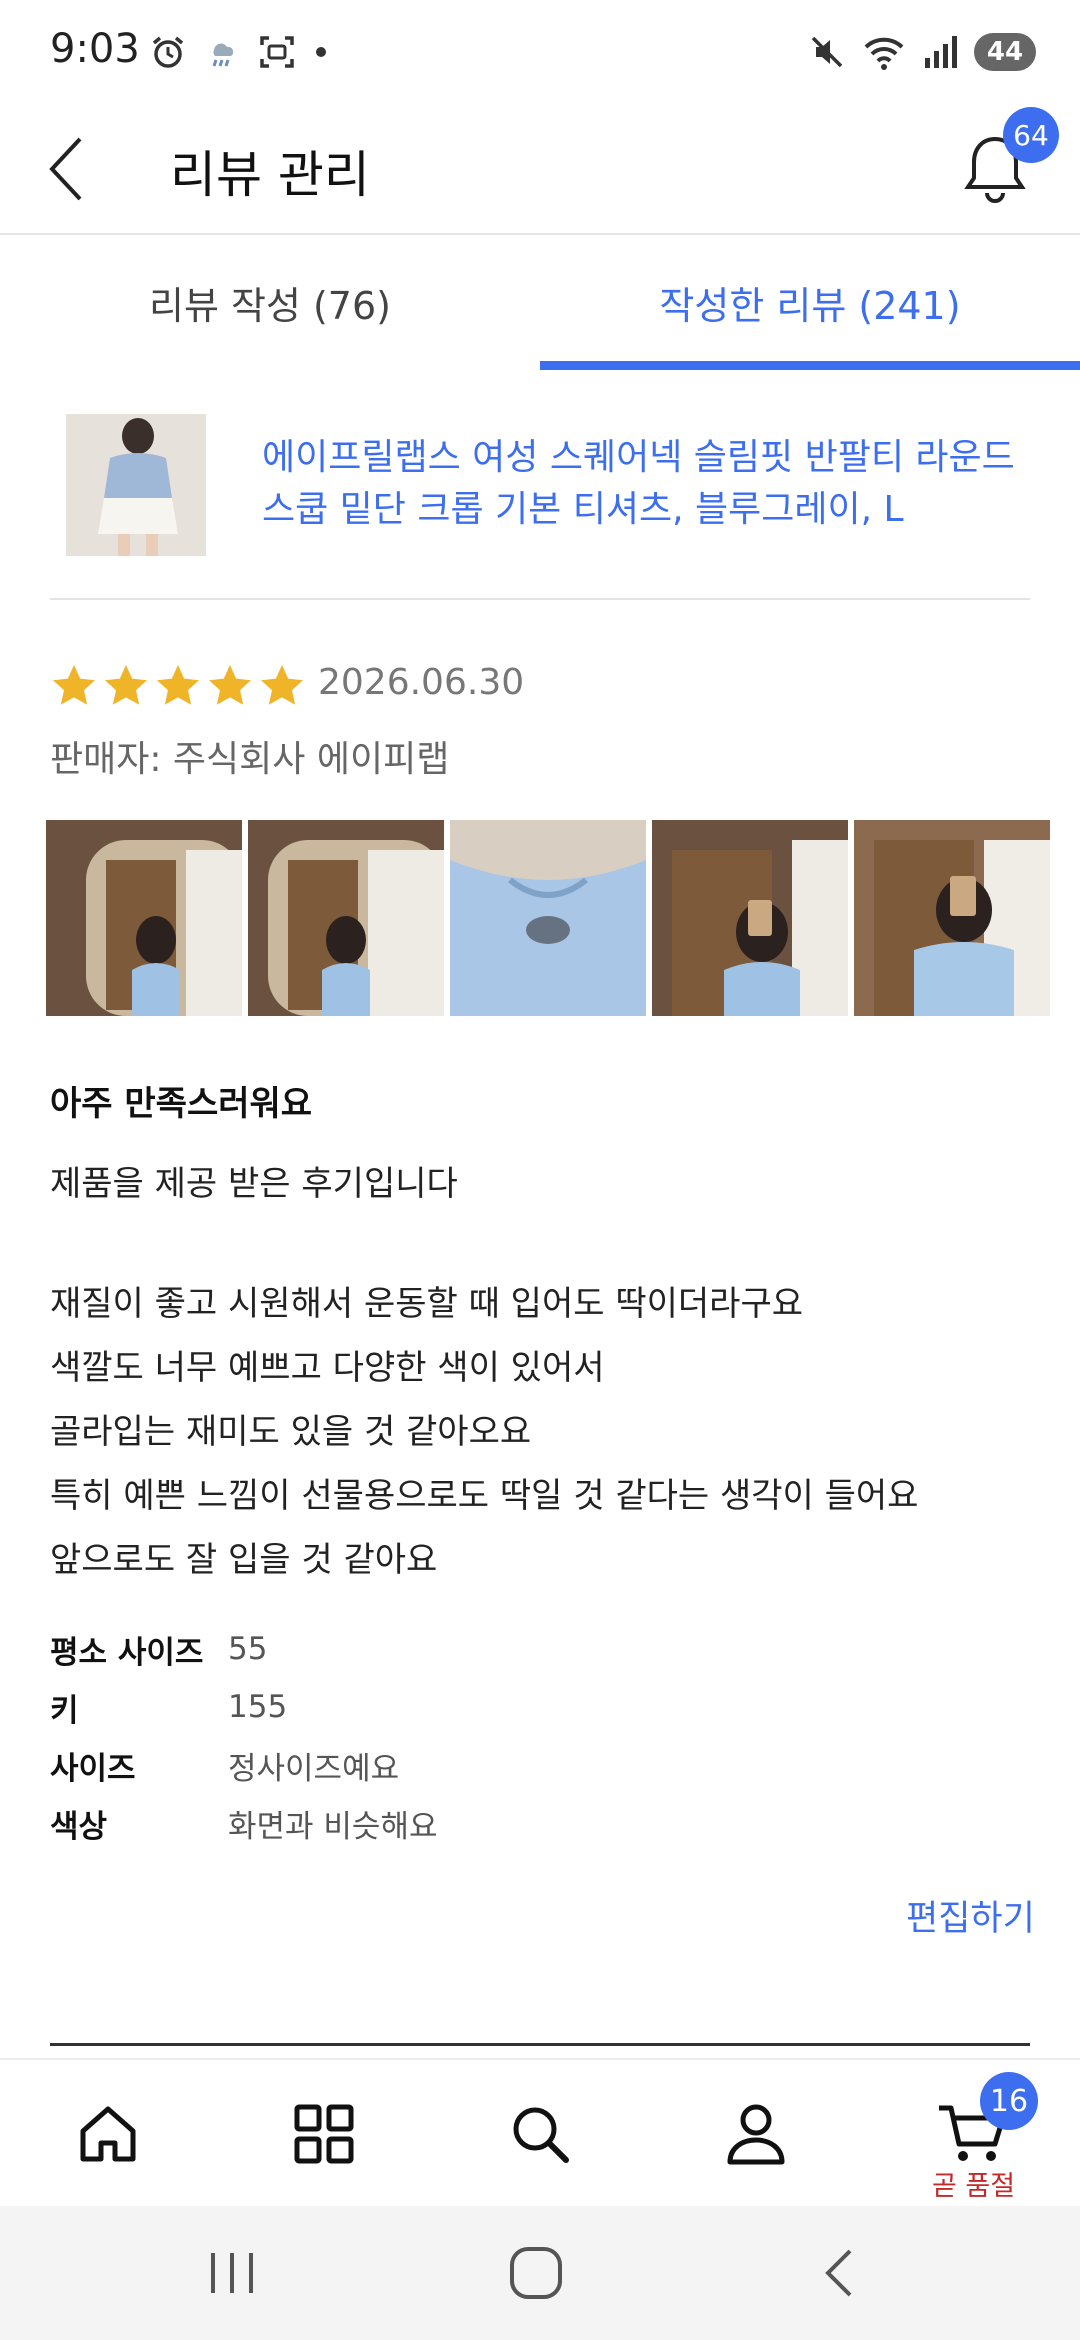 The image size is (1080, 2340). I want to click on product-image, so click(136, 485).